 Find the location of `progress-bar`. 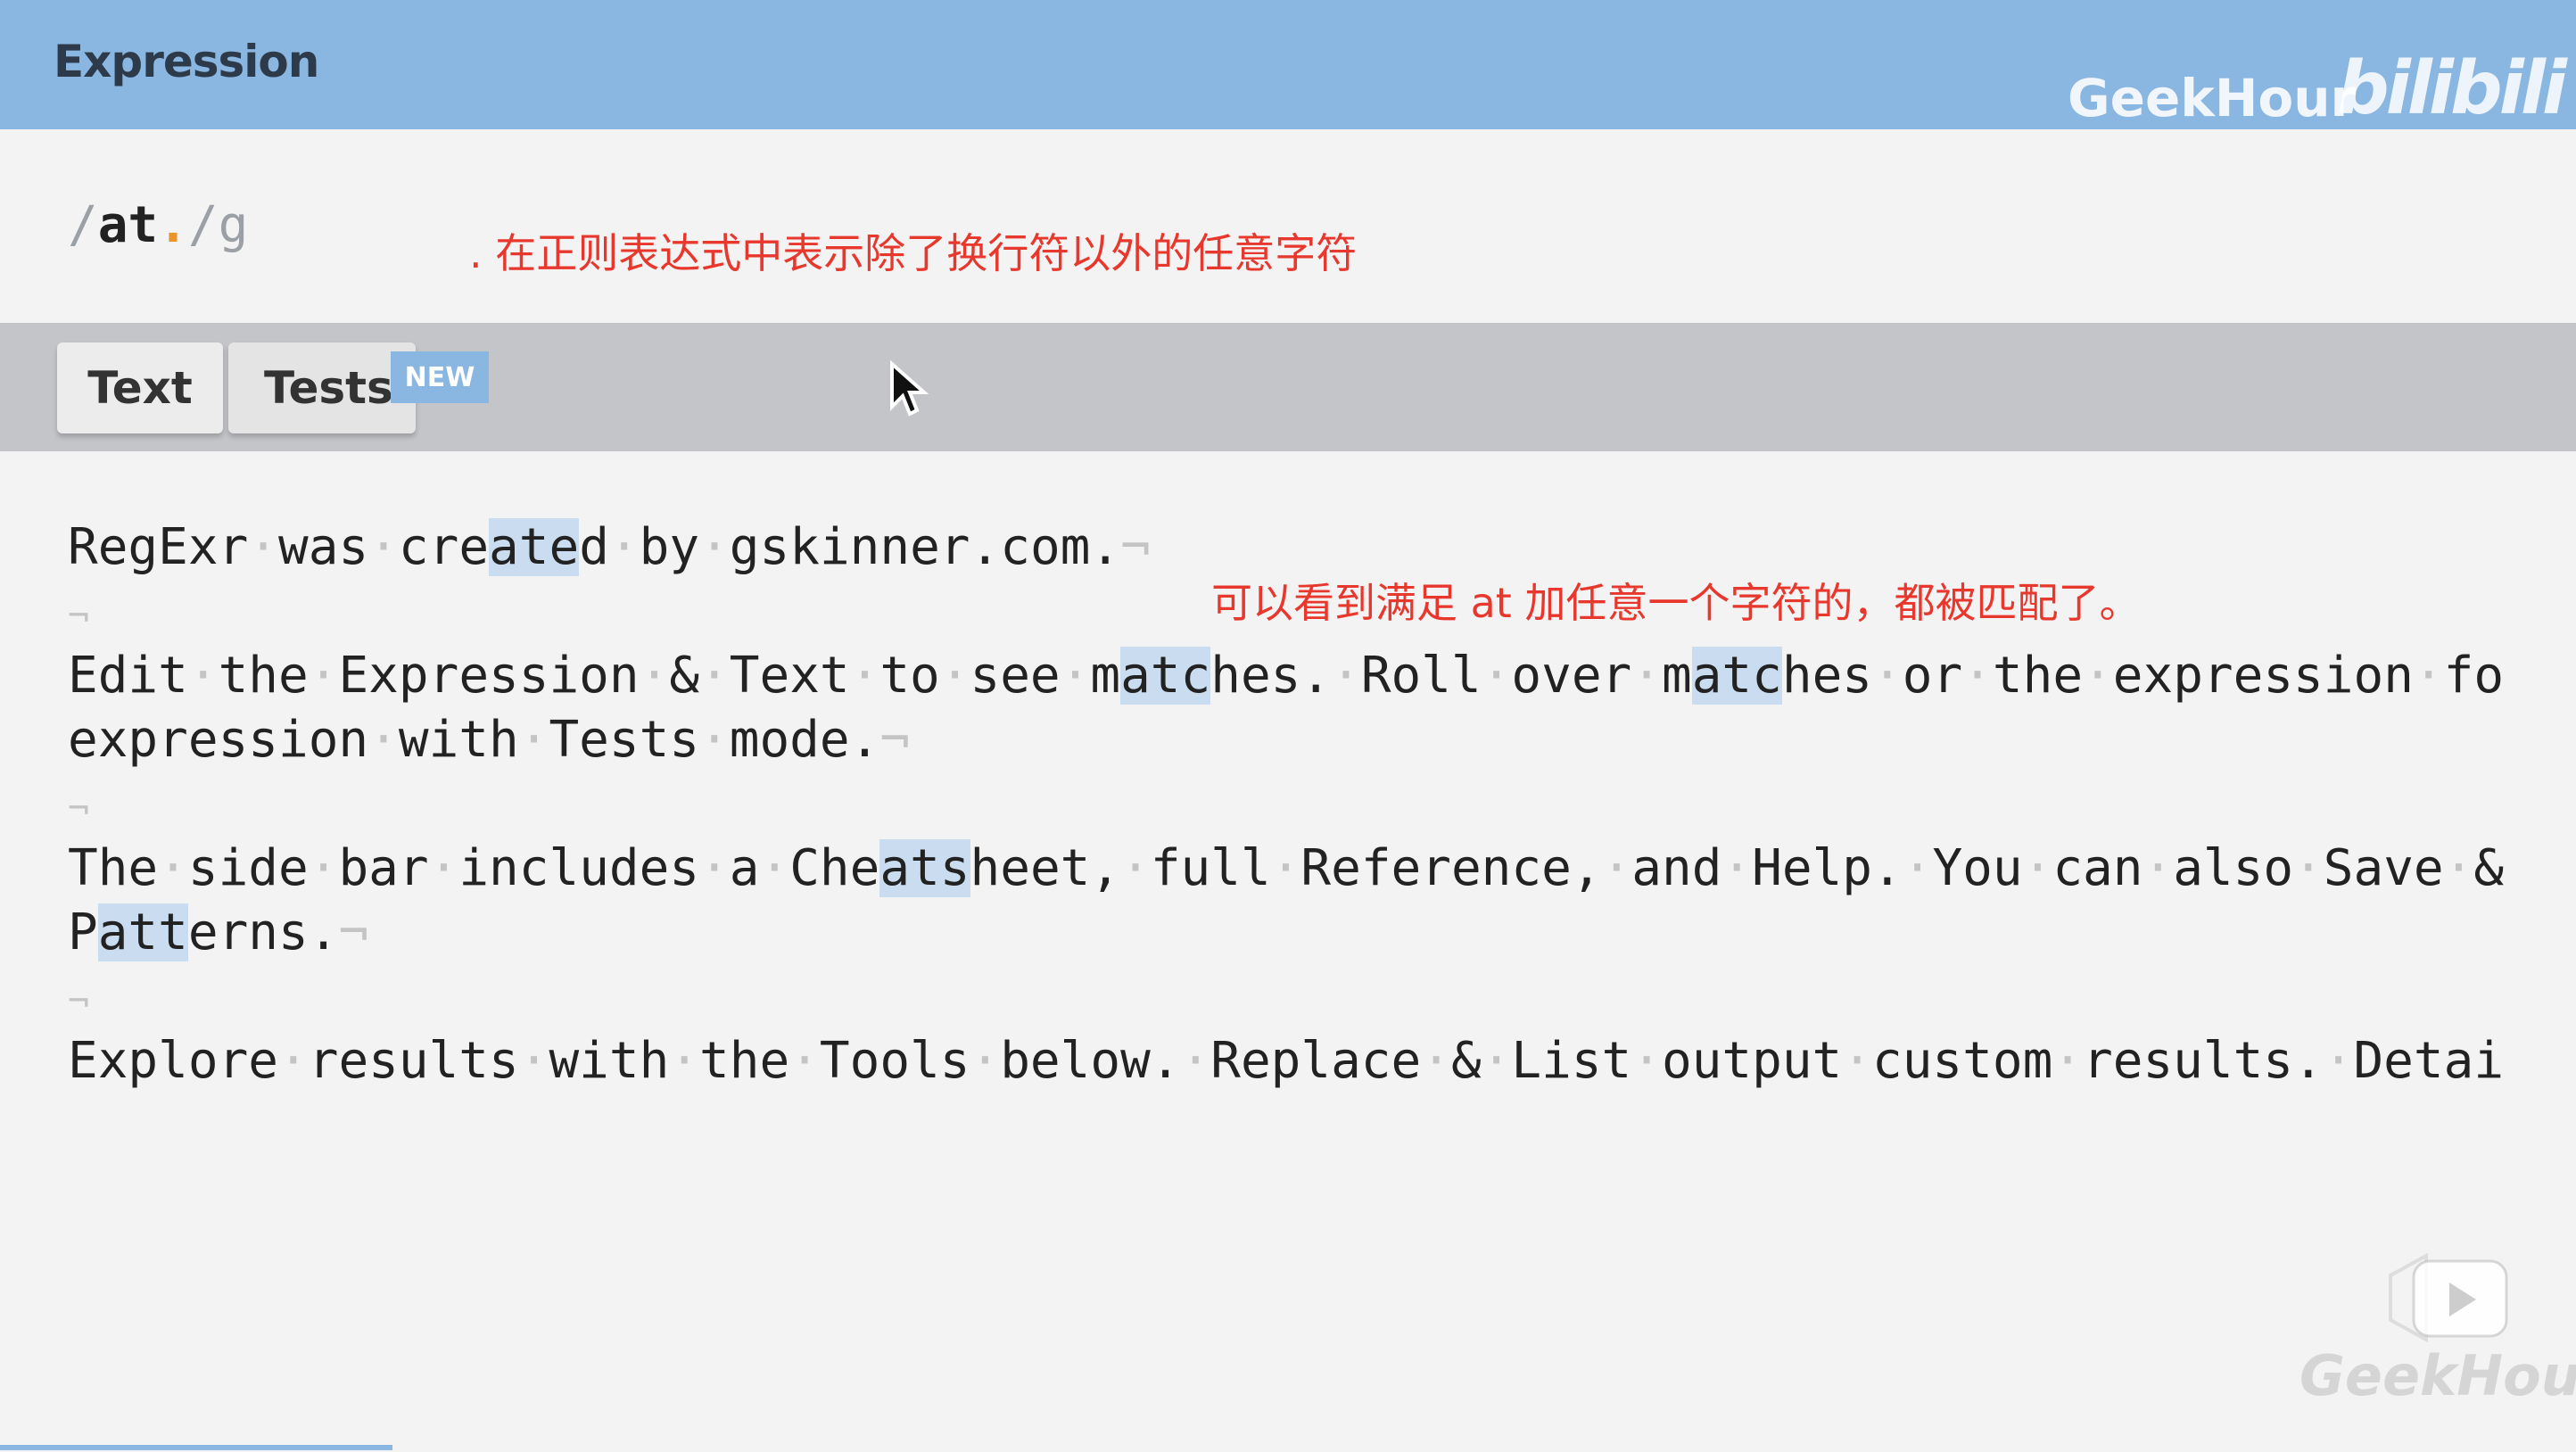

progress-bar is located at coordinates (196, 1447).